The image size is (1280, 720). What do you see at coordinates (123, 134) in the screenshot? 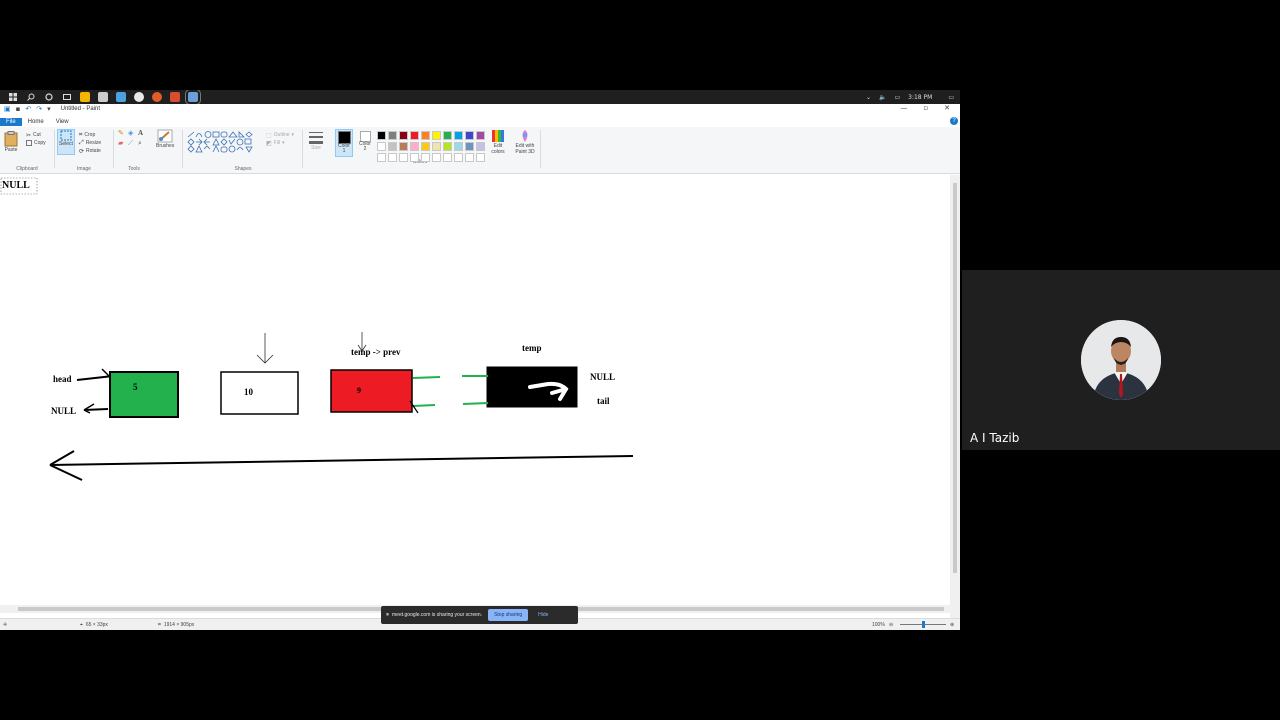
I see `pencil-icon: ✎` at bounding box center [123, 134].